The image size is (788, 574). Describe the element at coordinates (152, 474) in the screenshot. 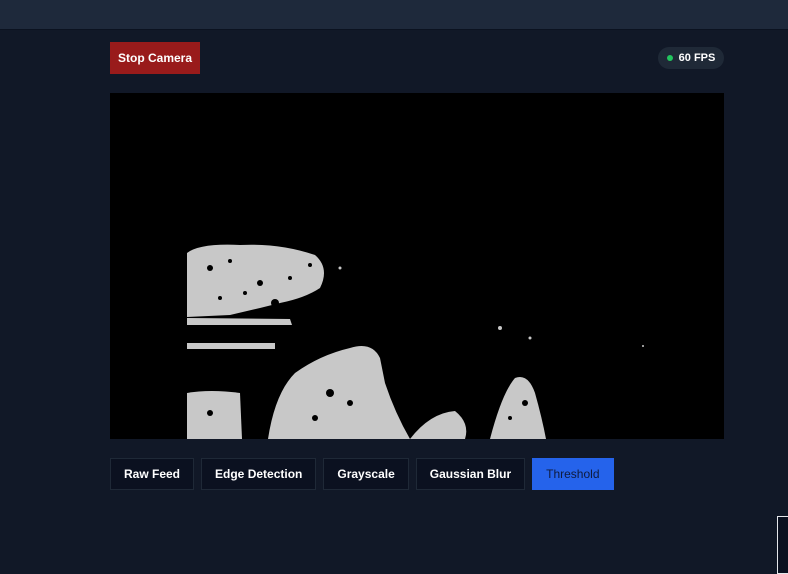

I see `filter-raw-feed-button: Raw Feed` at that location.